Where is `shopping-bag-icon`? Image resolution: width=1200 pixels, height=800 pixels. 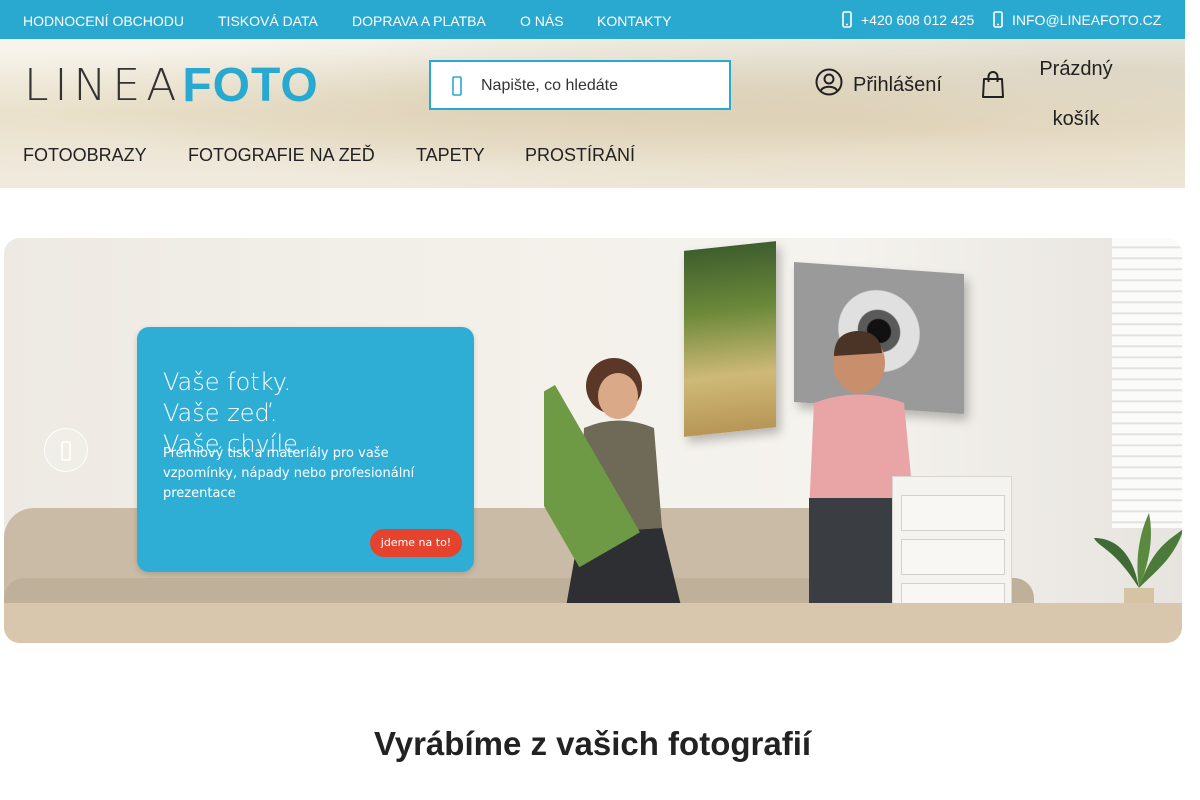 shopping-bag-icon is located at coordinates (993, 87).